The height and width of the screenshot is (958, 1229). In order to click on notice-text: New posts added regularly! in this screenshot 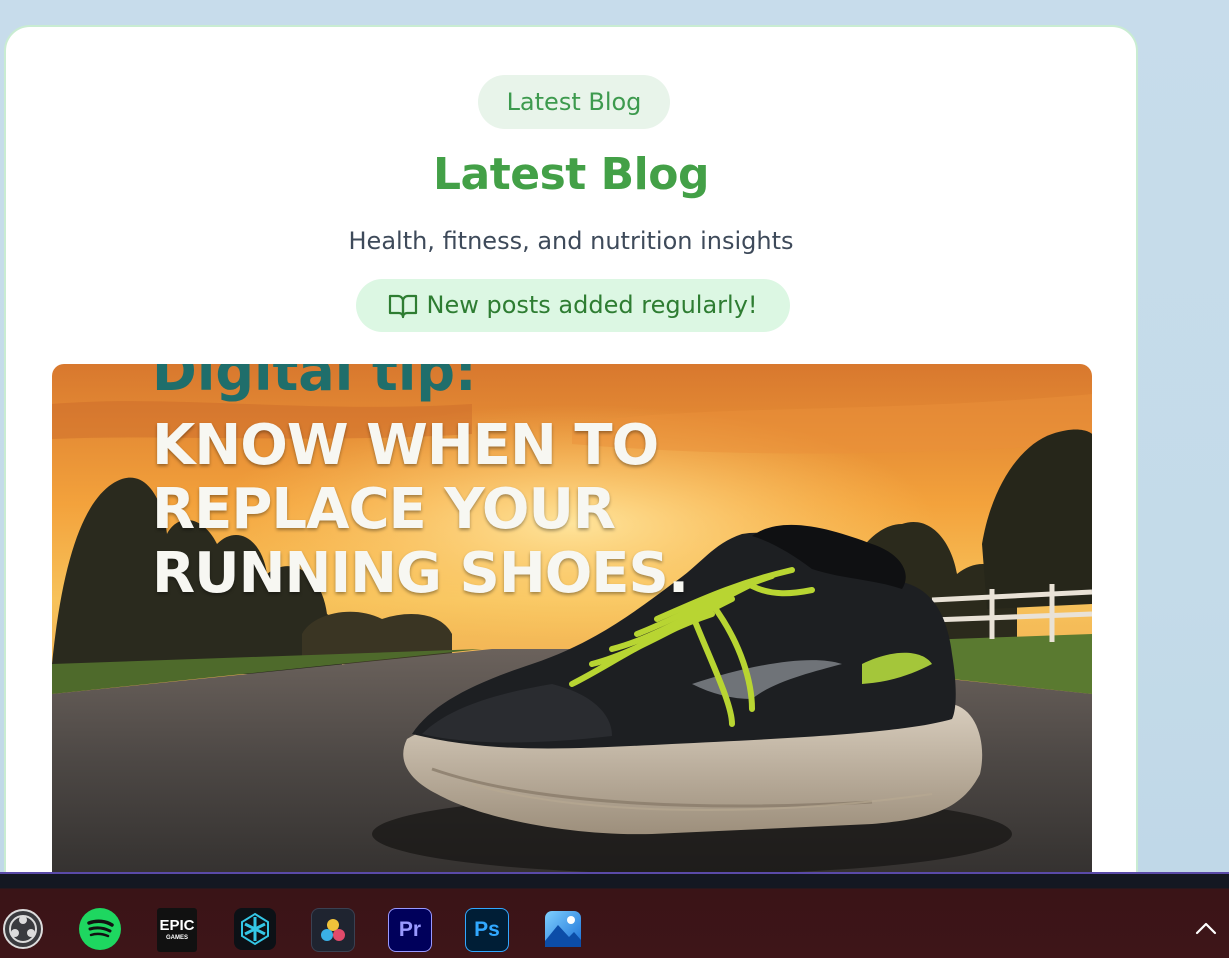, I will do `click(592, 305)`.